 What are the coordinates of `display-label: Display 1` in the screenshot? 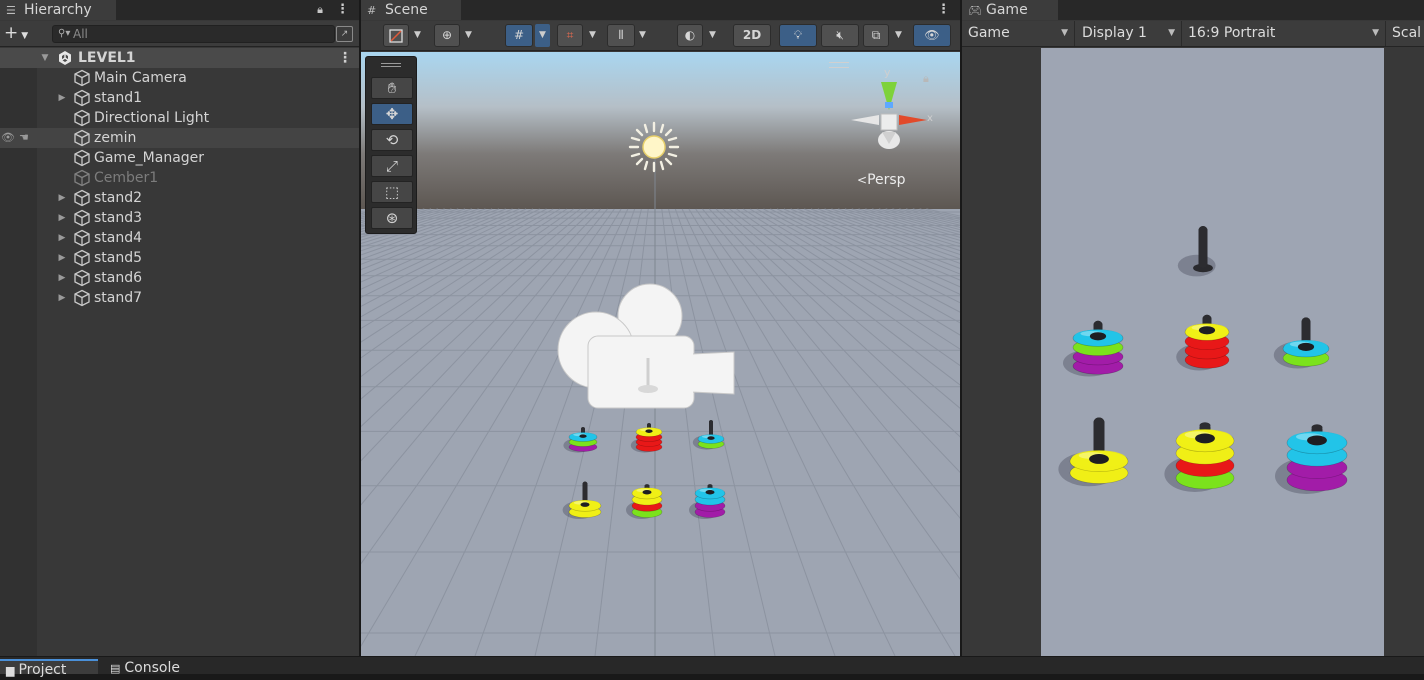 It's located at (1114, 33).